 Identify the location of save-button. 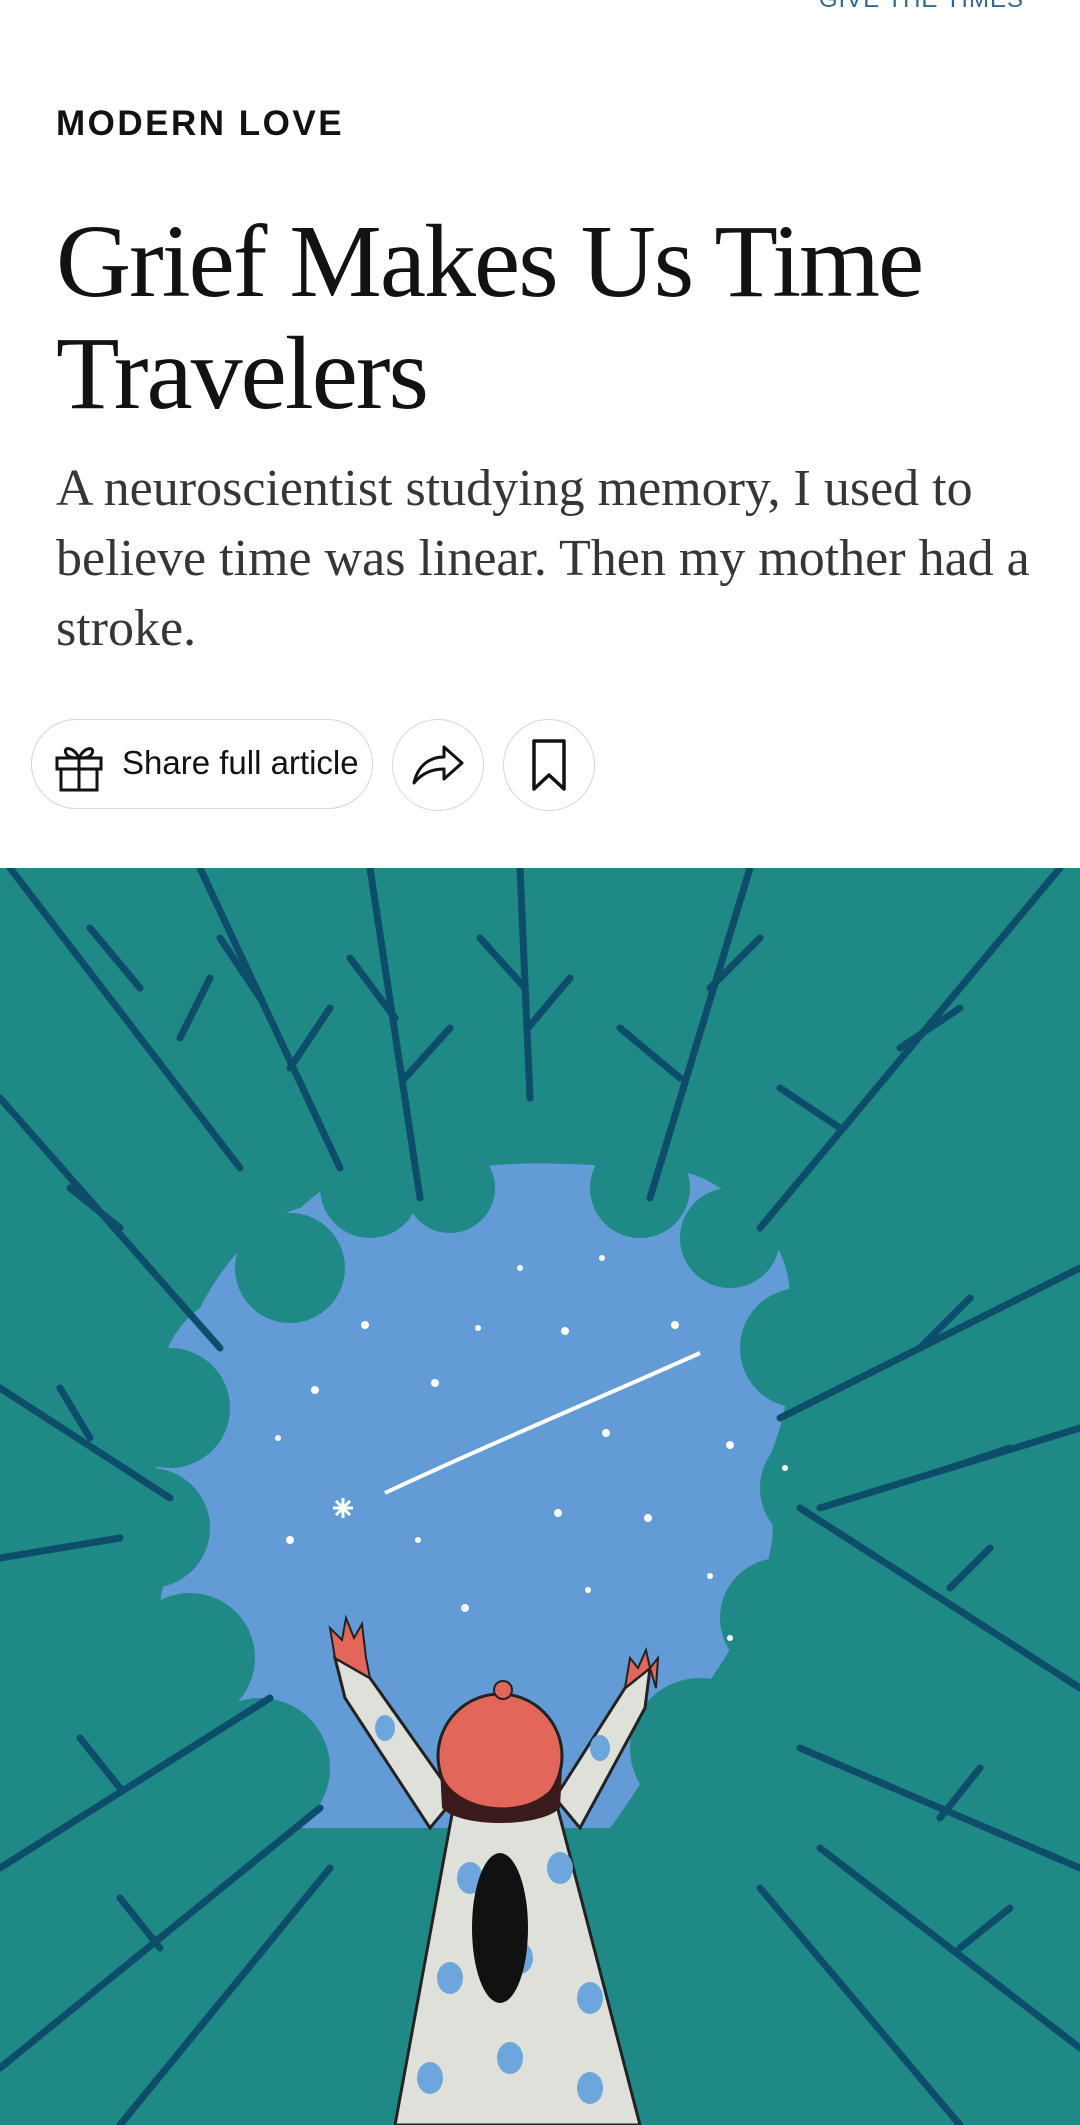
(549, 765).